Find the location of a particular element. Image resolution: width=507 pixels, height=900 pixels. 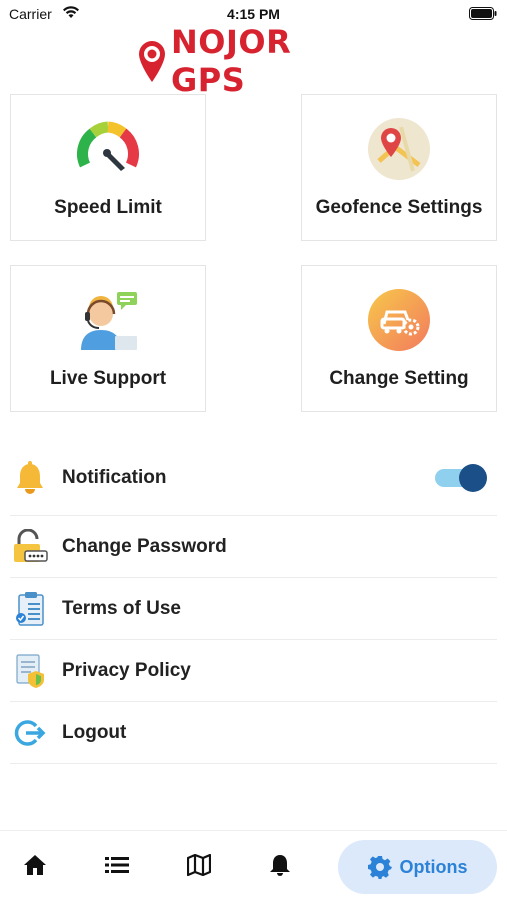

privacy-policy-row: Privacy Policy is located at coordinates (253, 671).